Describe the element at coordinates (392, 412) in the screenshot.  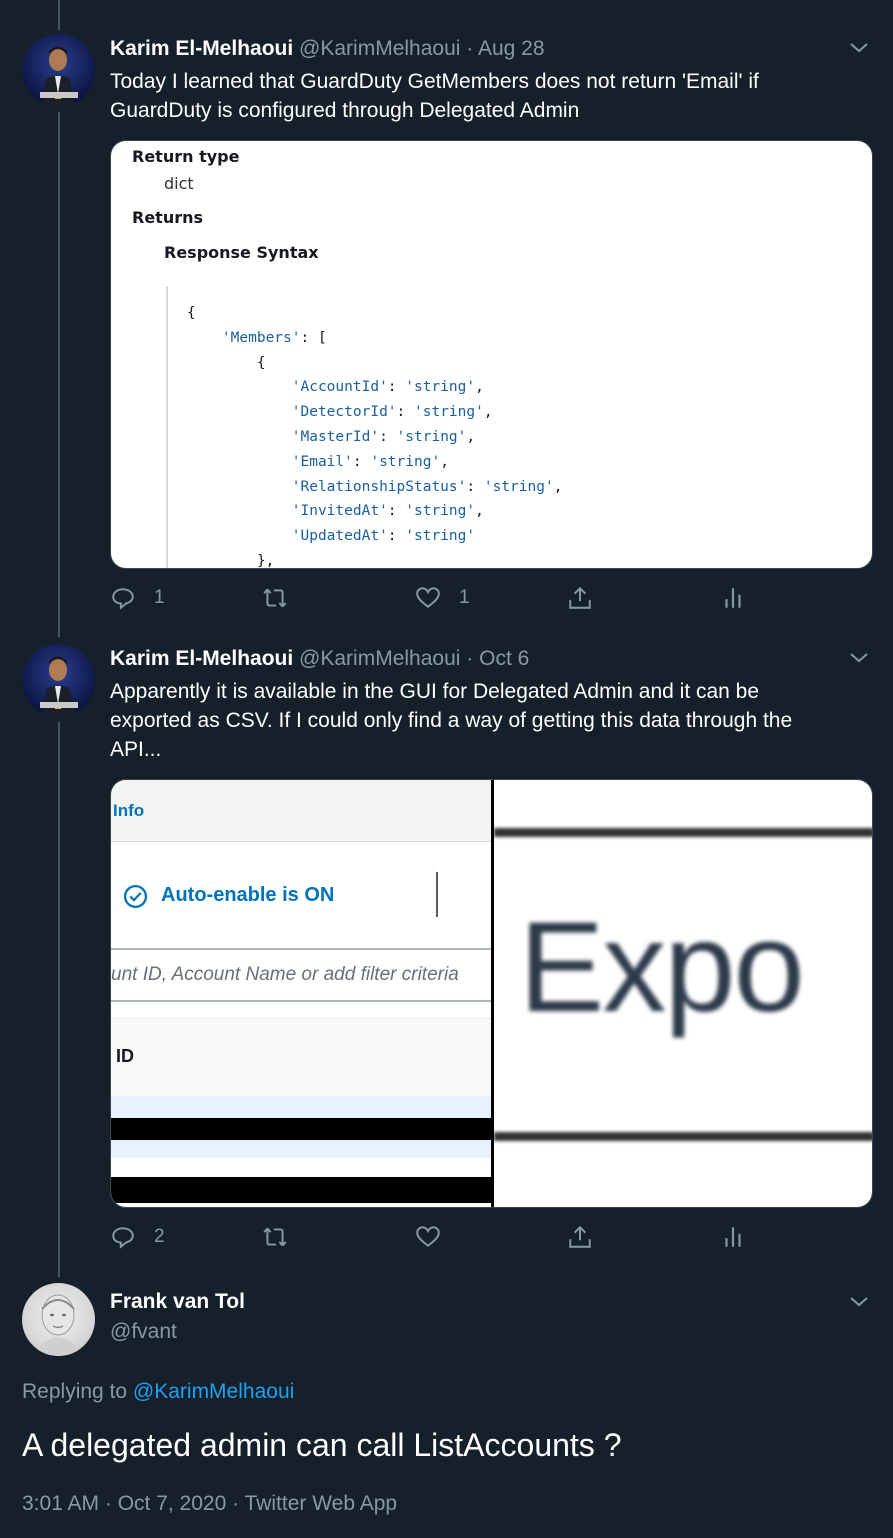
I see `code-line: 'DetectorId': 'string',` at that location.